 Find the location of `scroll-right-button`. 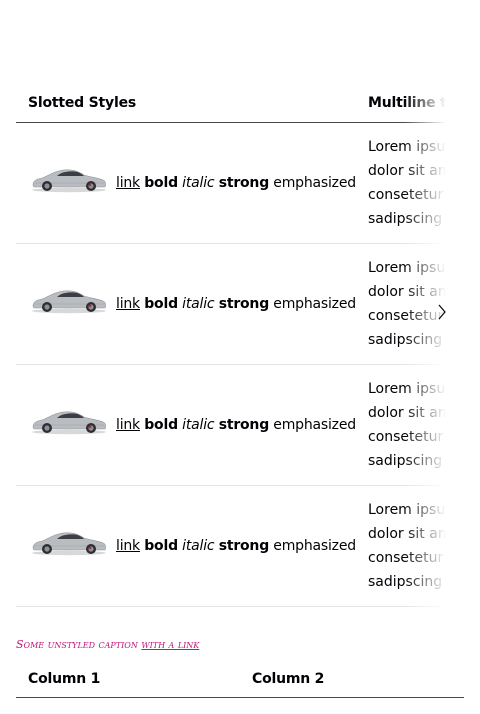

scroll-right-button is located at coordinates (442, 312).